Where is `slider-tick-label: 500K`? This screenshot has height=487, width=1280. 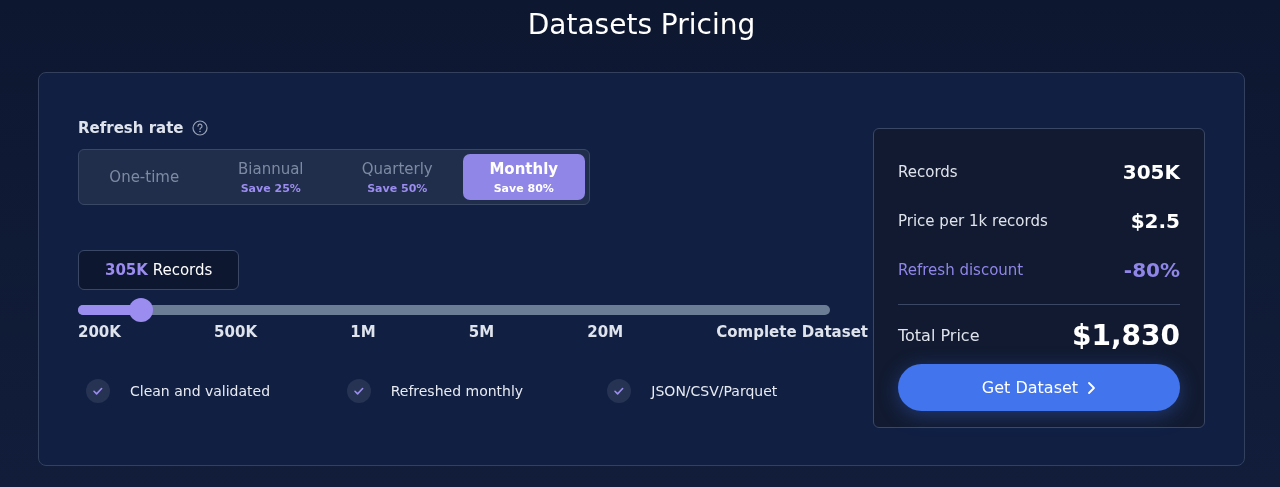
slider-tick-label: 500K is located at coordinates (236, 332).